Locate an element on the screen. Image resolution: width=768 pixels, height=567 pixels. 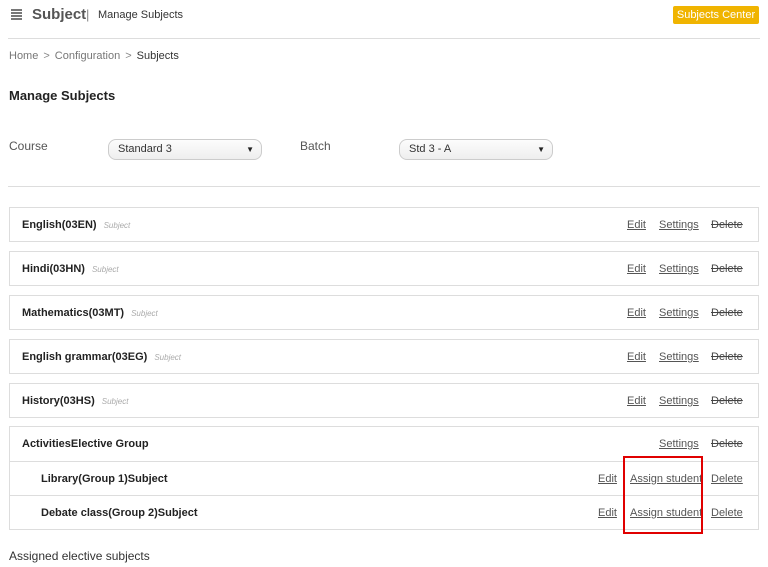
subject-name: Mathematics(03MT) is located at coordinates (73, 313).